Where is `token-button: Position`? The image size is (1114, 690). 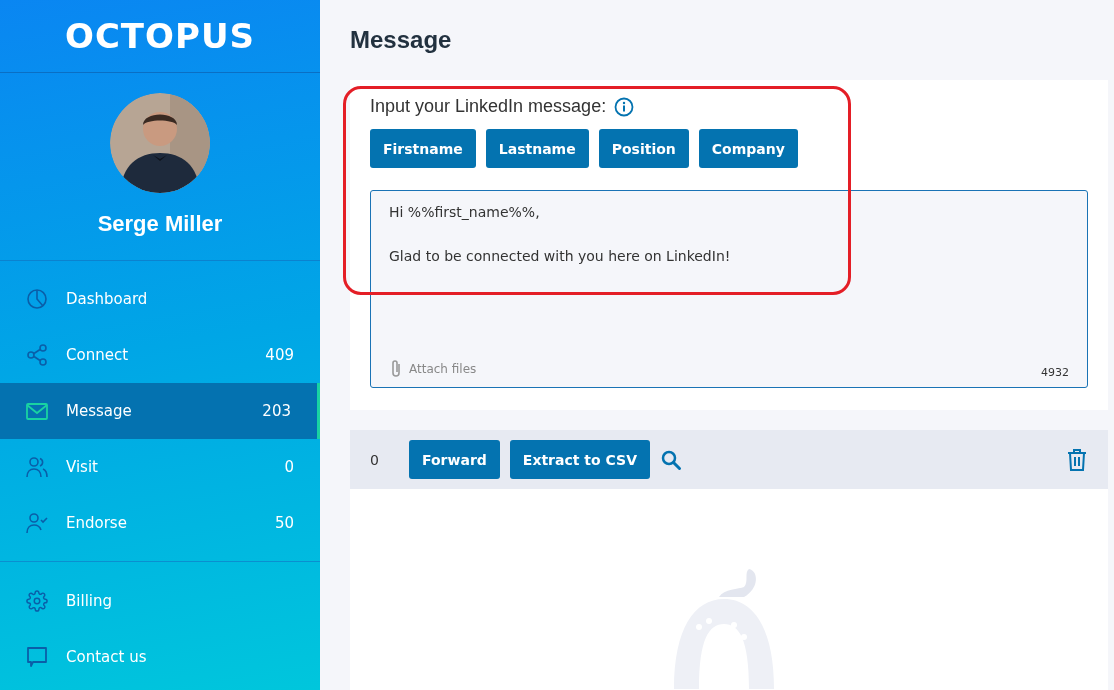 token-button: Position is located at coordinates (643, 148).